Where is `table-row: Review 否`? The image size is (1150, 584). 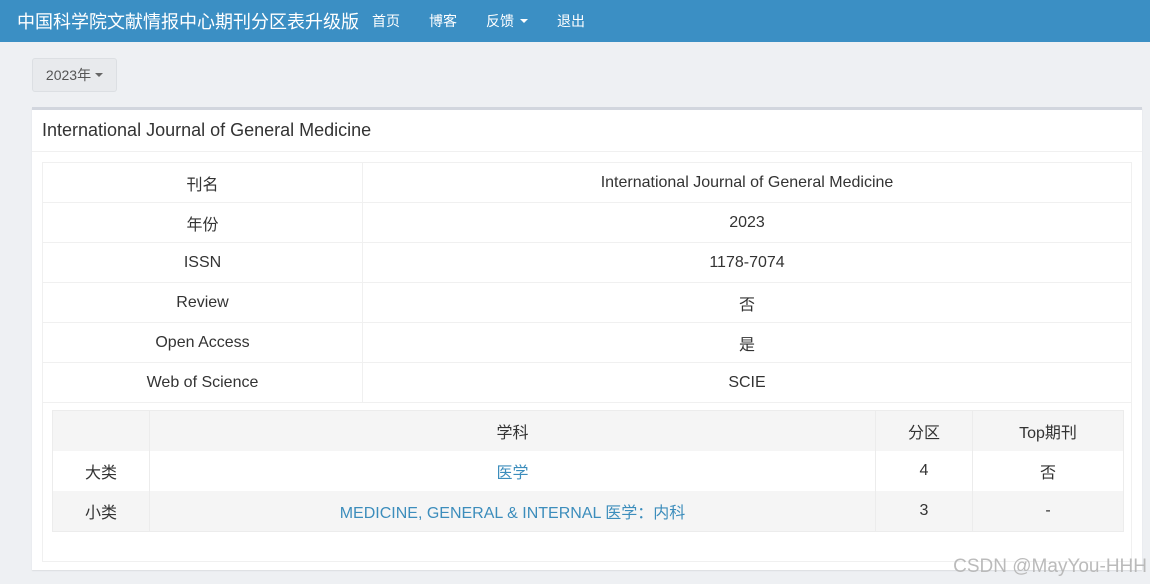 table-row: Review 否 is located at coordinates (587, 303).